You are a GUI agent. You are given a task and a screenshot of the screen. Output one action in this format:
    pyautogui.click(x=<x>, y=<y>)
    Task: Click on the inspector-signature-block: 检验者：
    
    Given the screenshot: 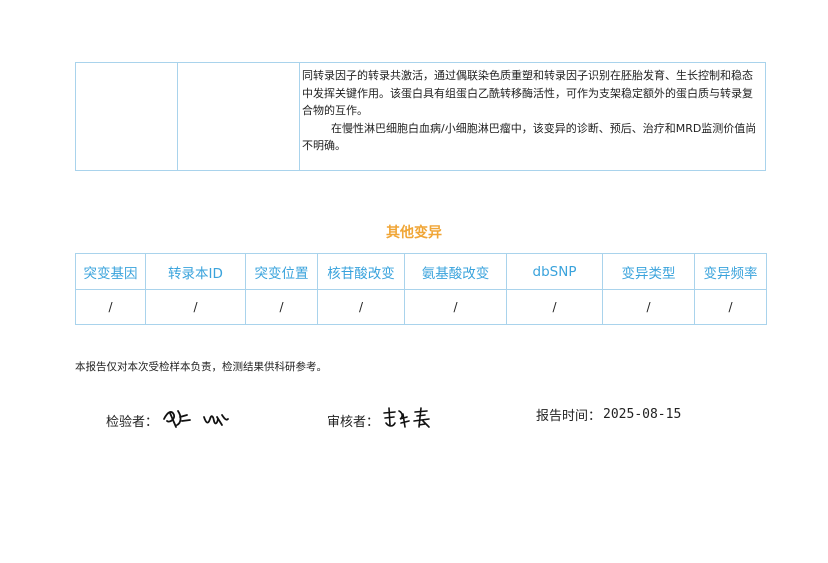 What is the action you would take?
    pyautogui.click(x=178, y=420)
    